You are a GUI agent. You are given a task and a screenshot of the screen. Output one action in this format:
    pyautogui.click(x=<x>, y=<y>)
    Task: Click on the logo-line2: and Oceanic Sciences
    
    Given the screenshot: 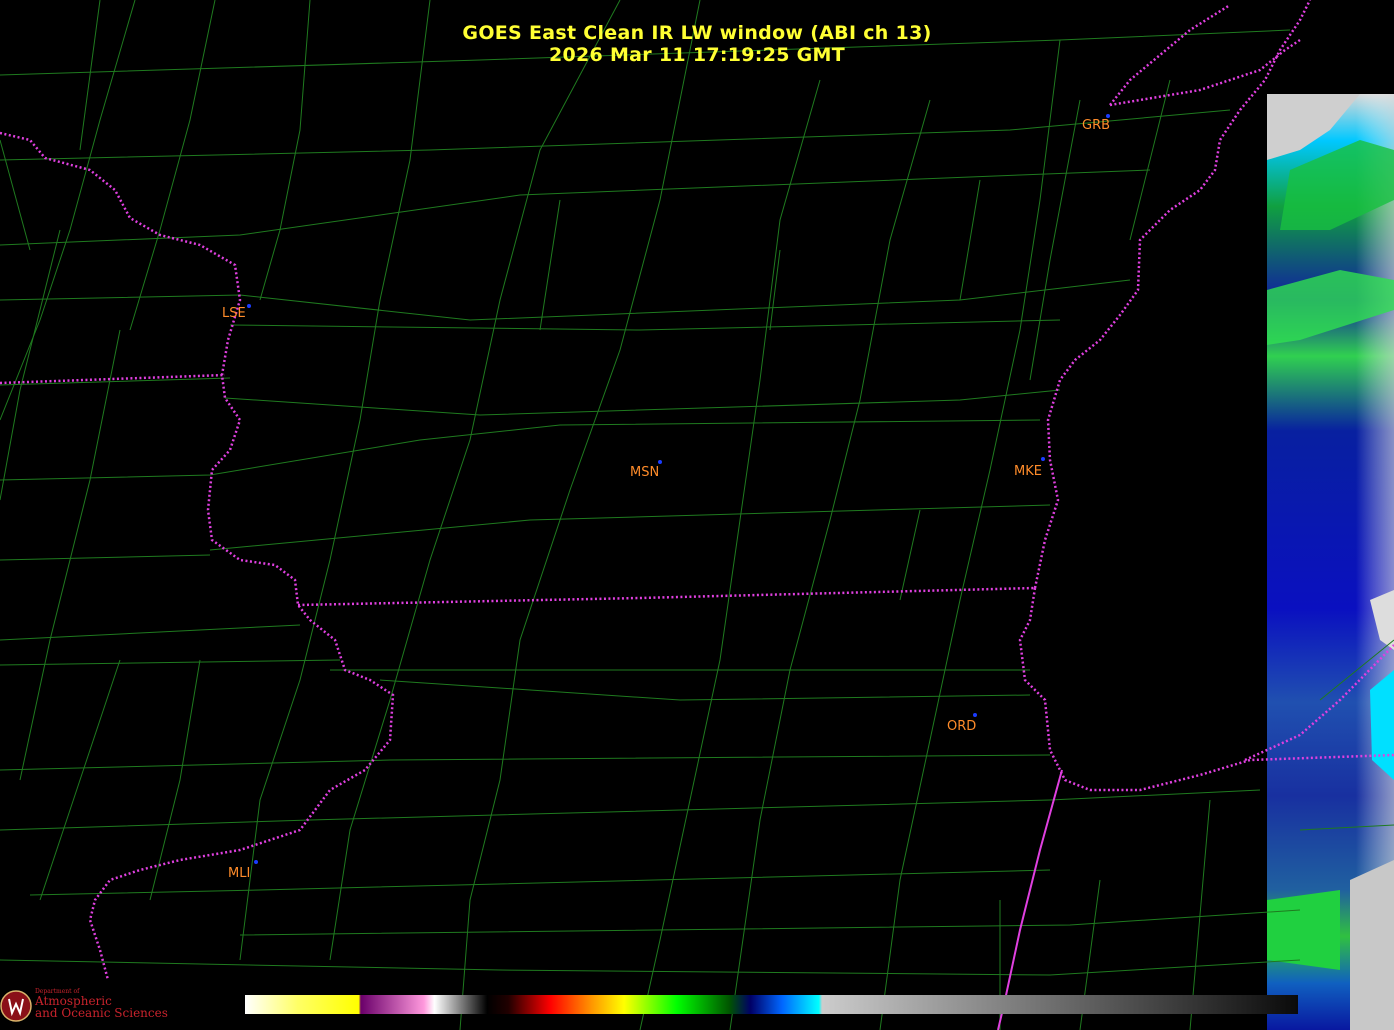 What is the action you would take?
    pyautogui.click(x=101, y=1013)
    